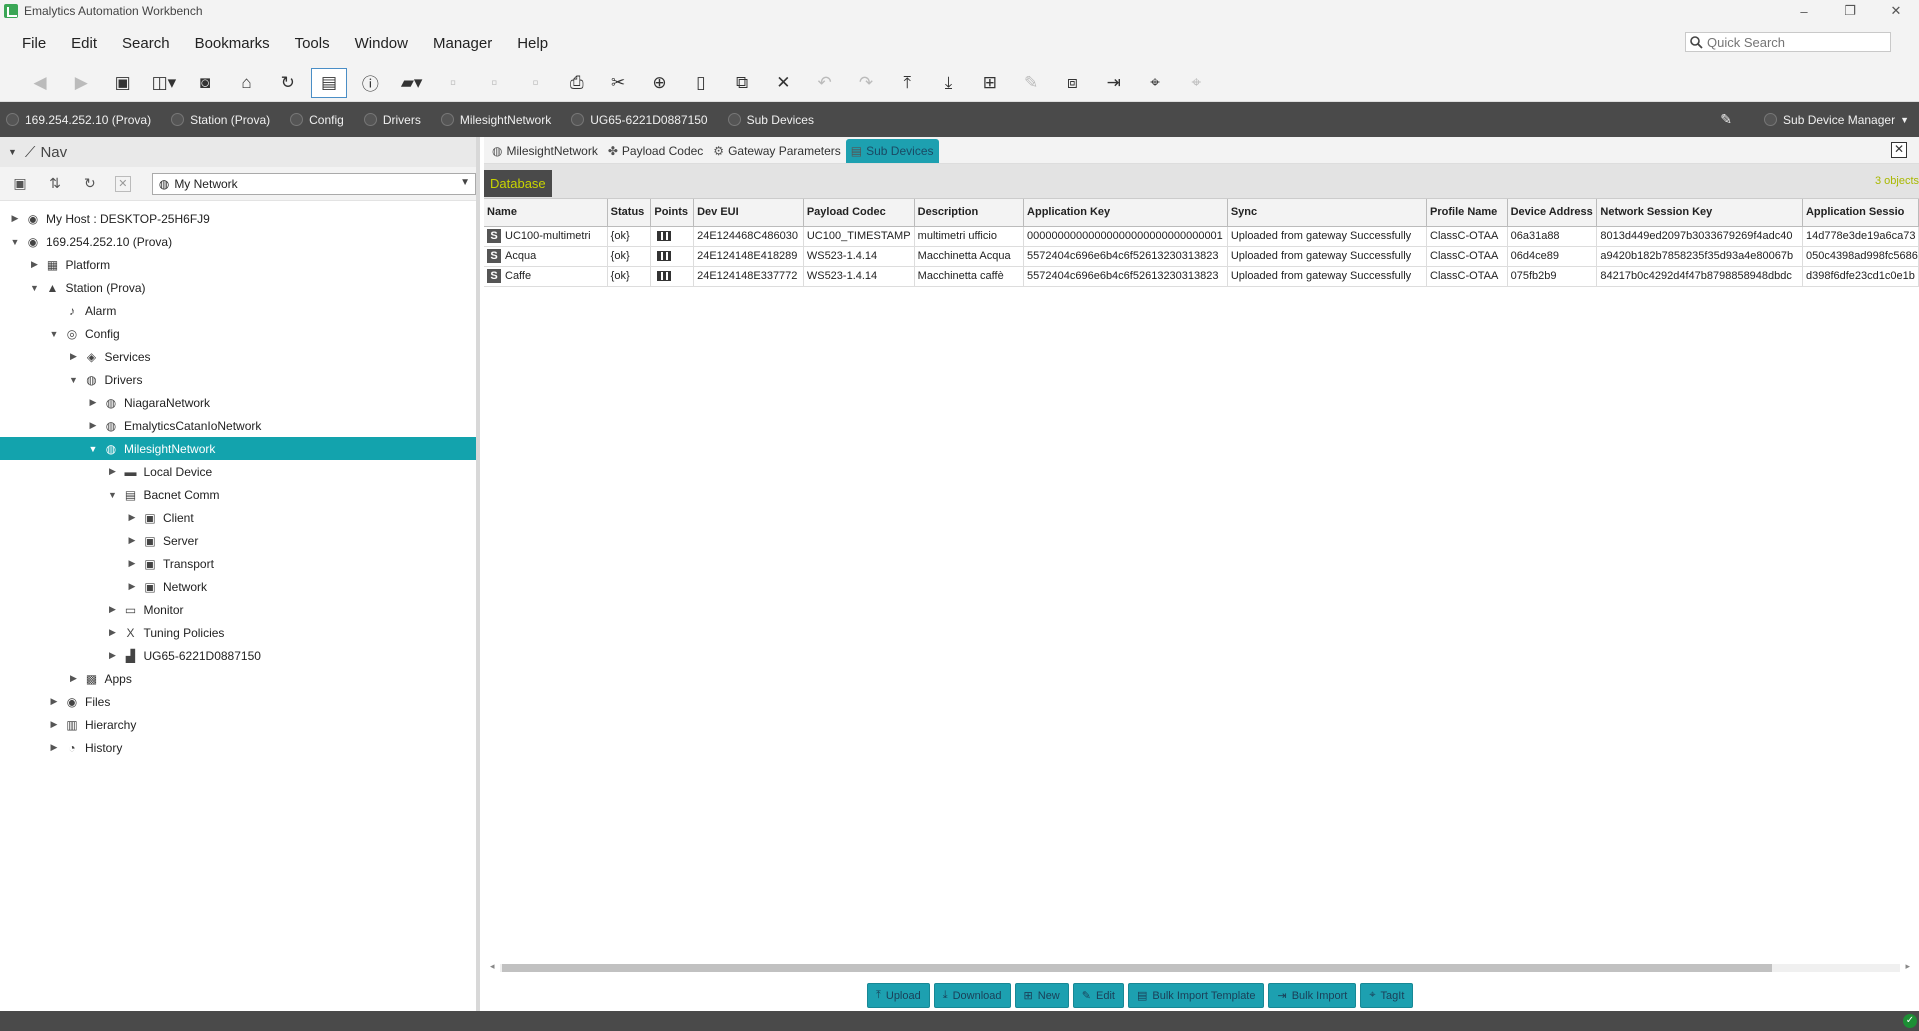  I want to click on tree-node: ▶ ▣ Network, so click(238, 586).